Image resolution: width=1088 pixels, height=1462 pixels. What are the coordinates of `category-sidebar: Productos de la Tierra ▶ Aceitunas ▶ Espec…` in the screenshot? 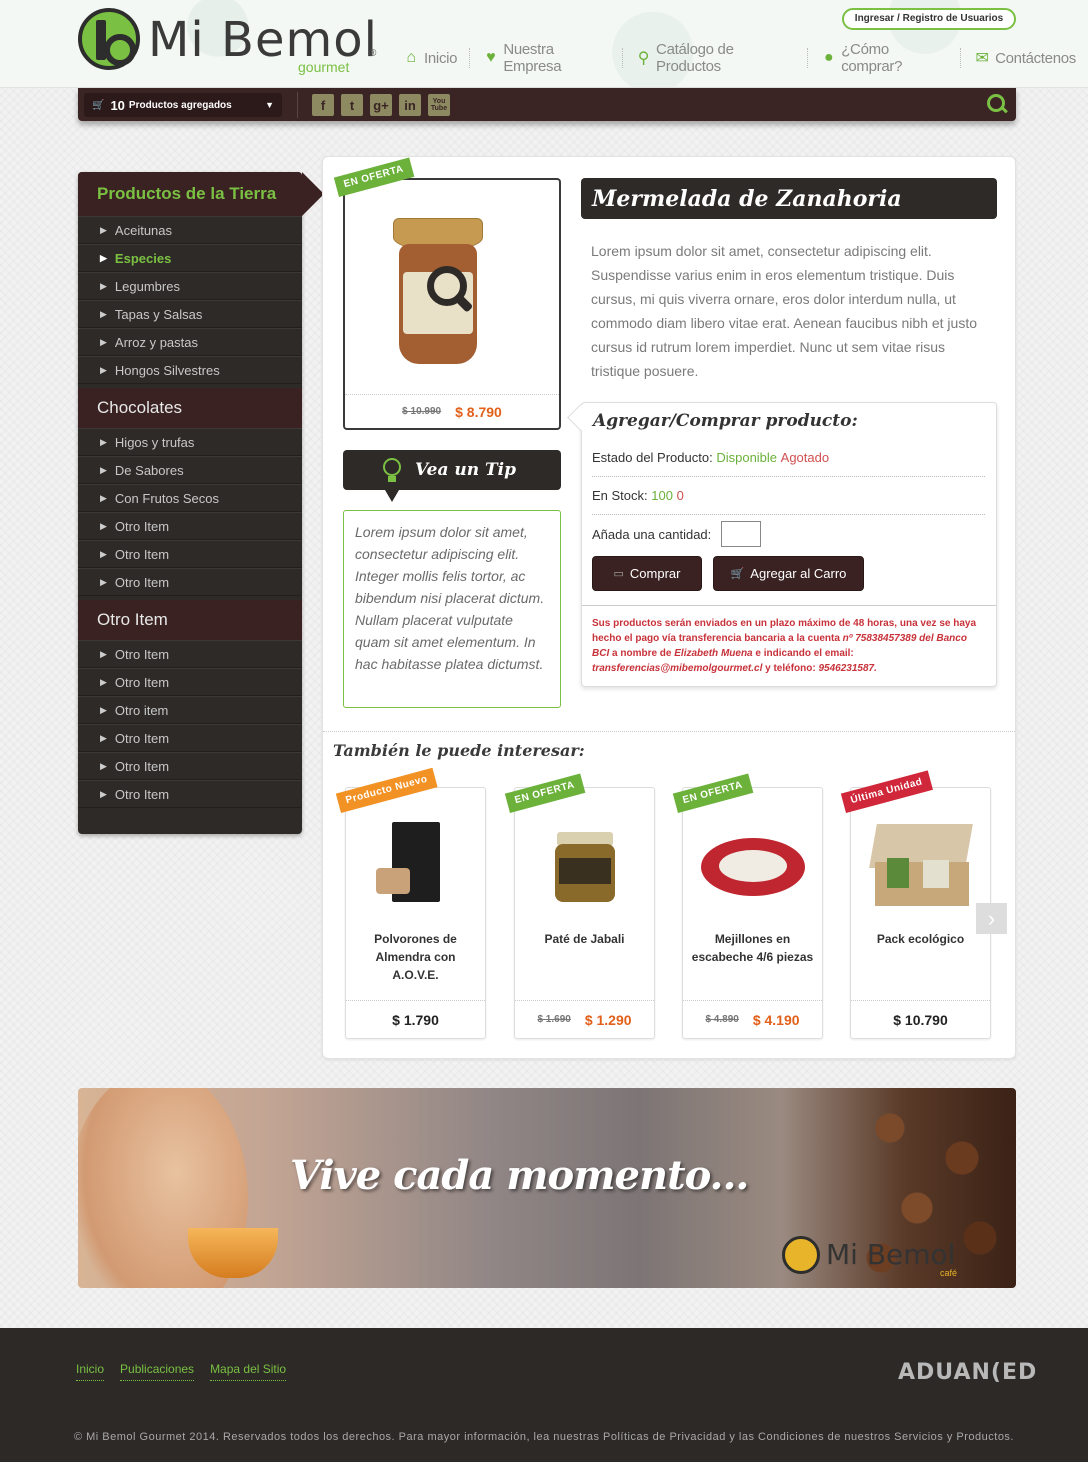 It's located at (201, 503).